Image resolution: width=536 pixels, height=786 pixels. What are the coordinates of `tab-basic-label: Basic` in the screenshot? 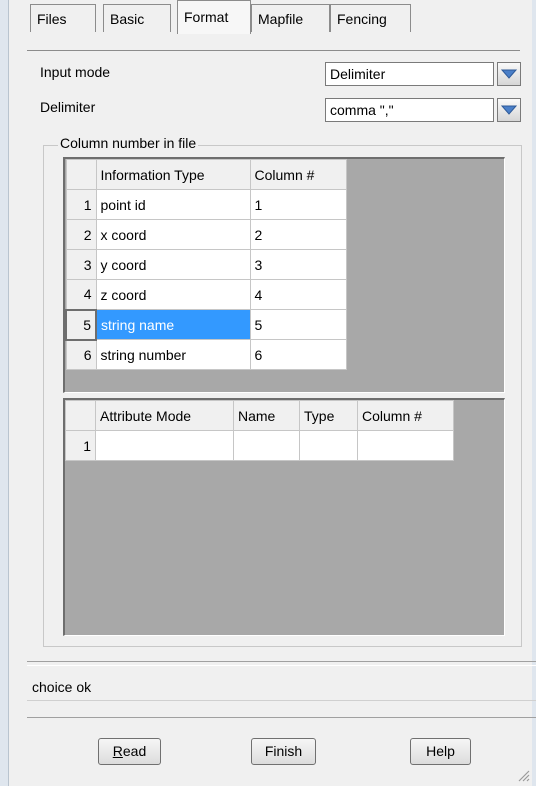 It's located at (127, 19).